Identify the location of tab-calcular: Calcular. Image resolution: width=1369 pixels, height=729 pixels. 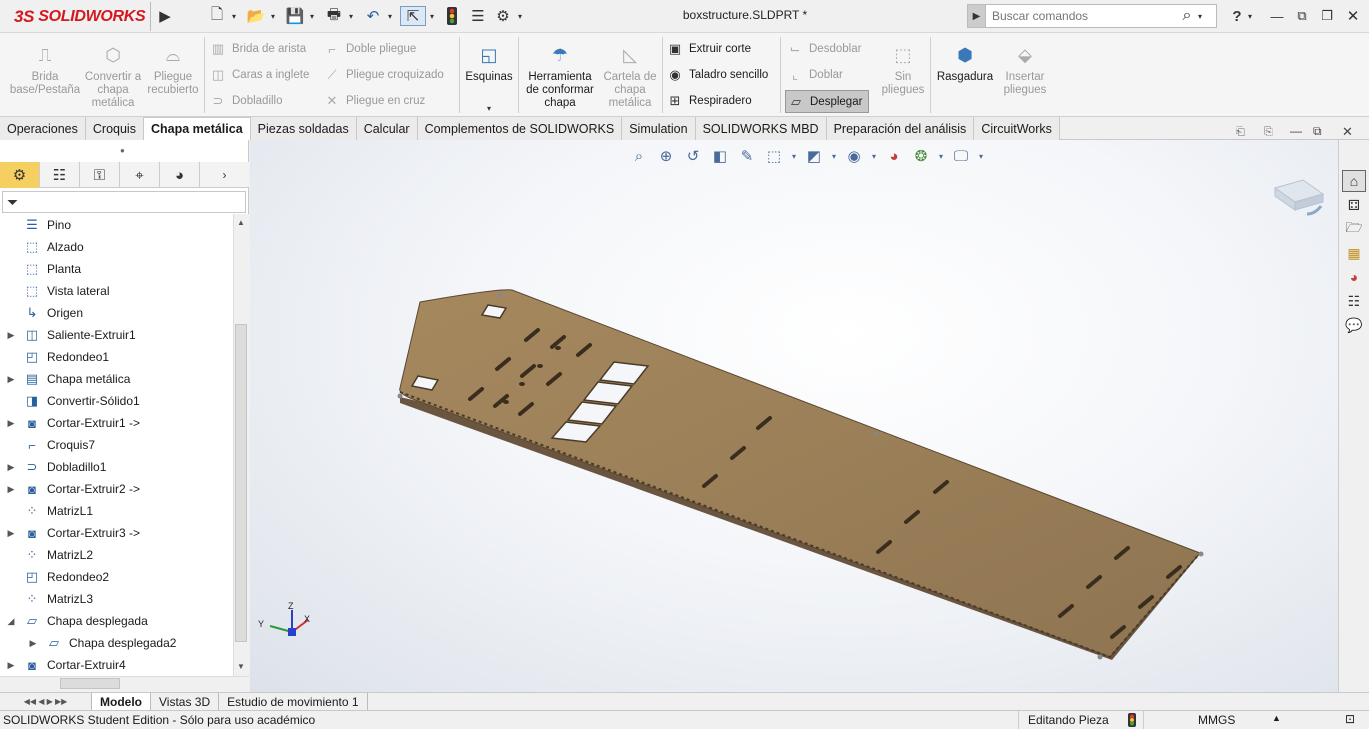
(387, 128).